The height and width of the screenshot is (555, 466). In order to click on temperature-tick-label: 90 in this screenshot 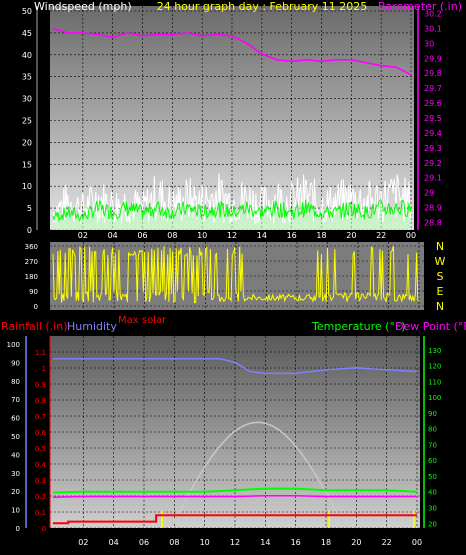, I will do `click(432, 414)`.